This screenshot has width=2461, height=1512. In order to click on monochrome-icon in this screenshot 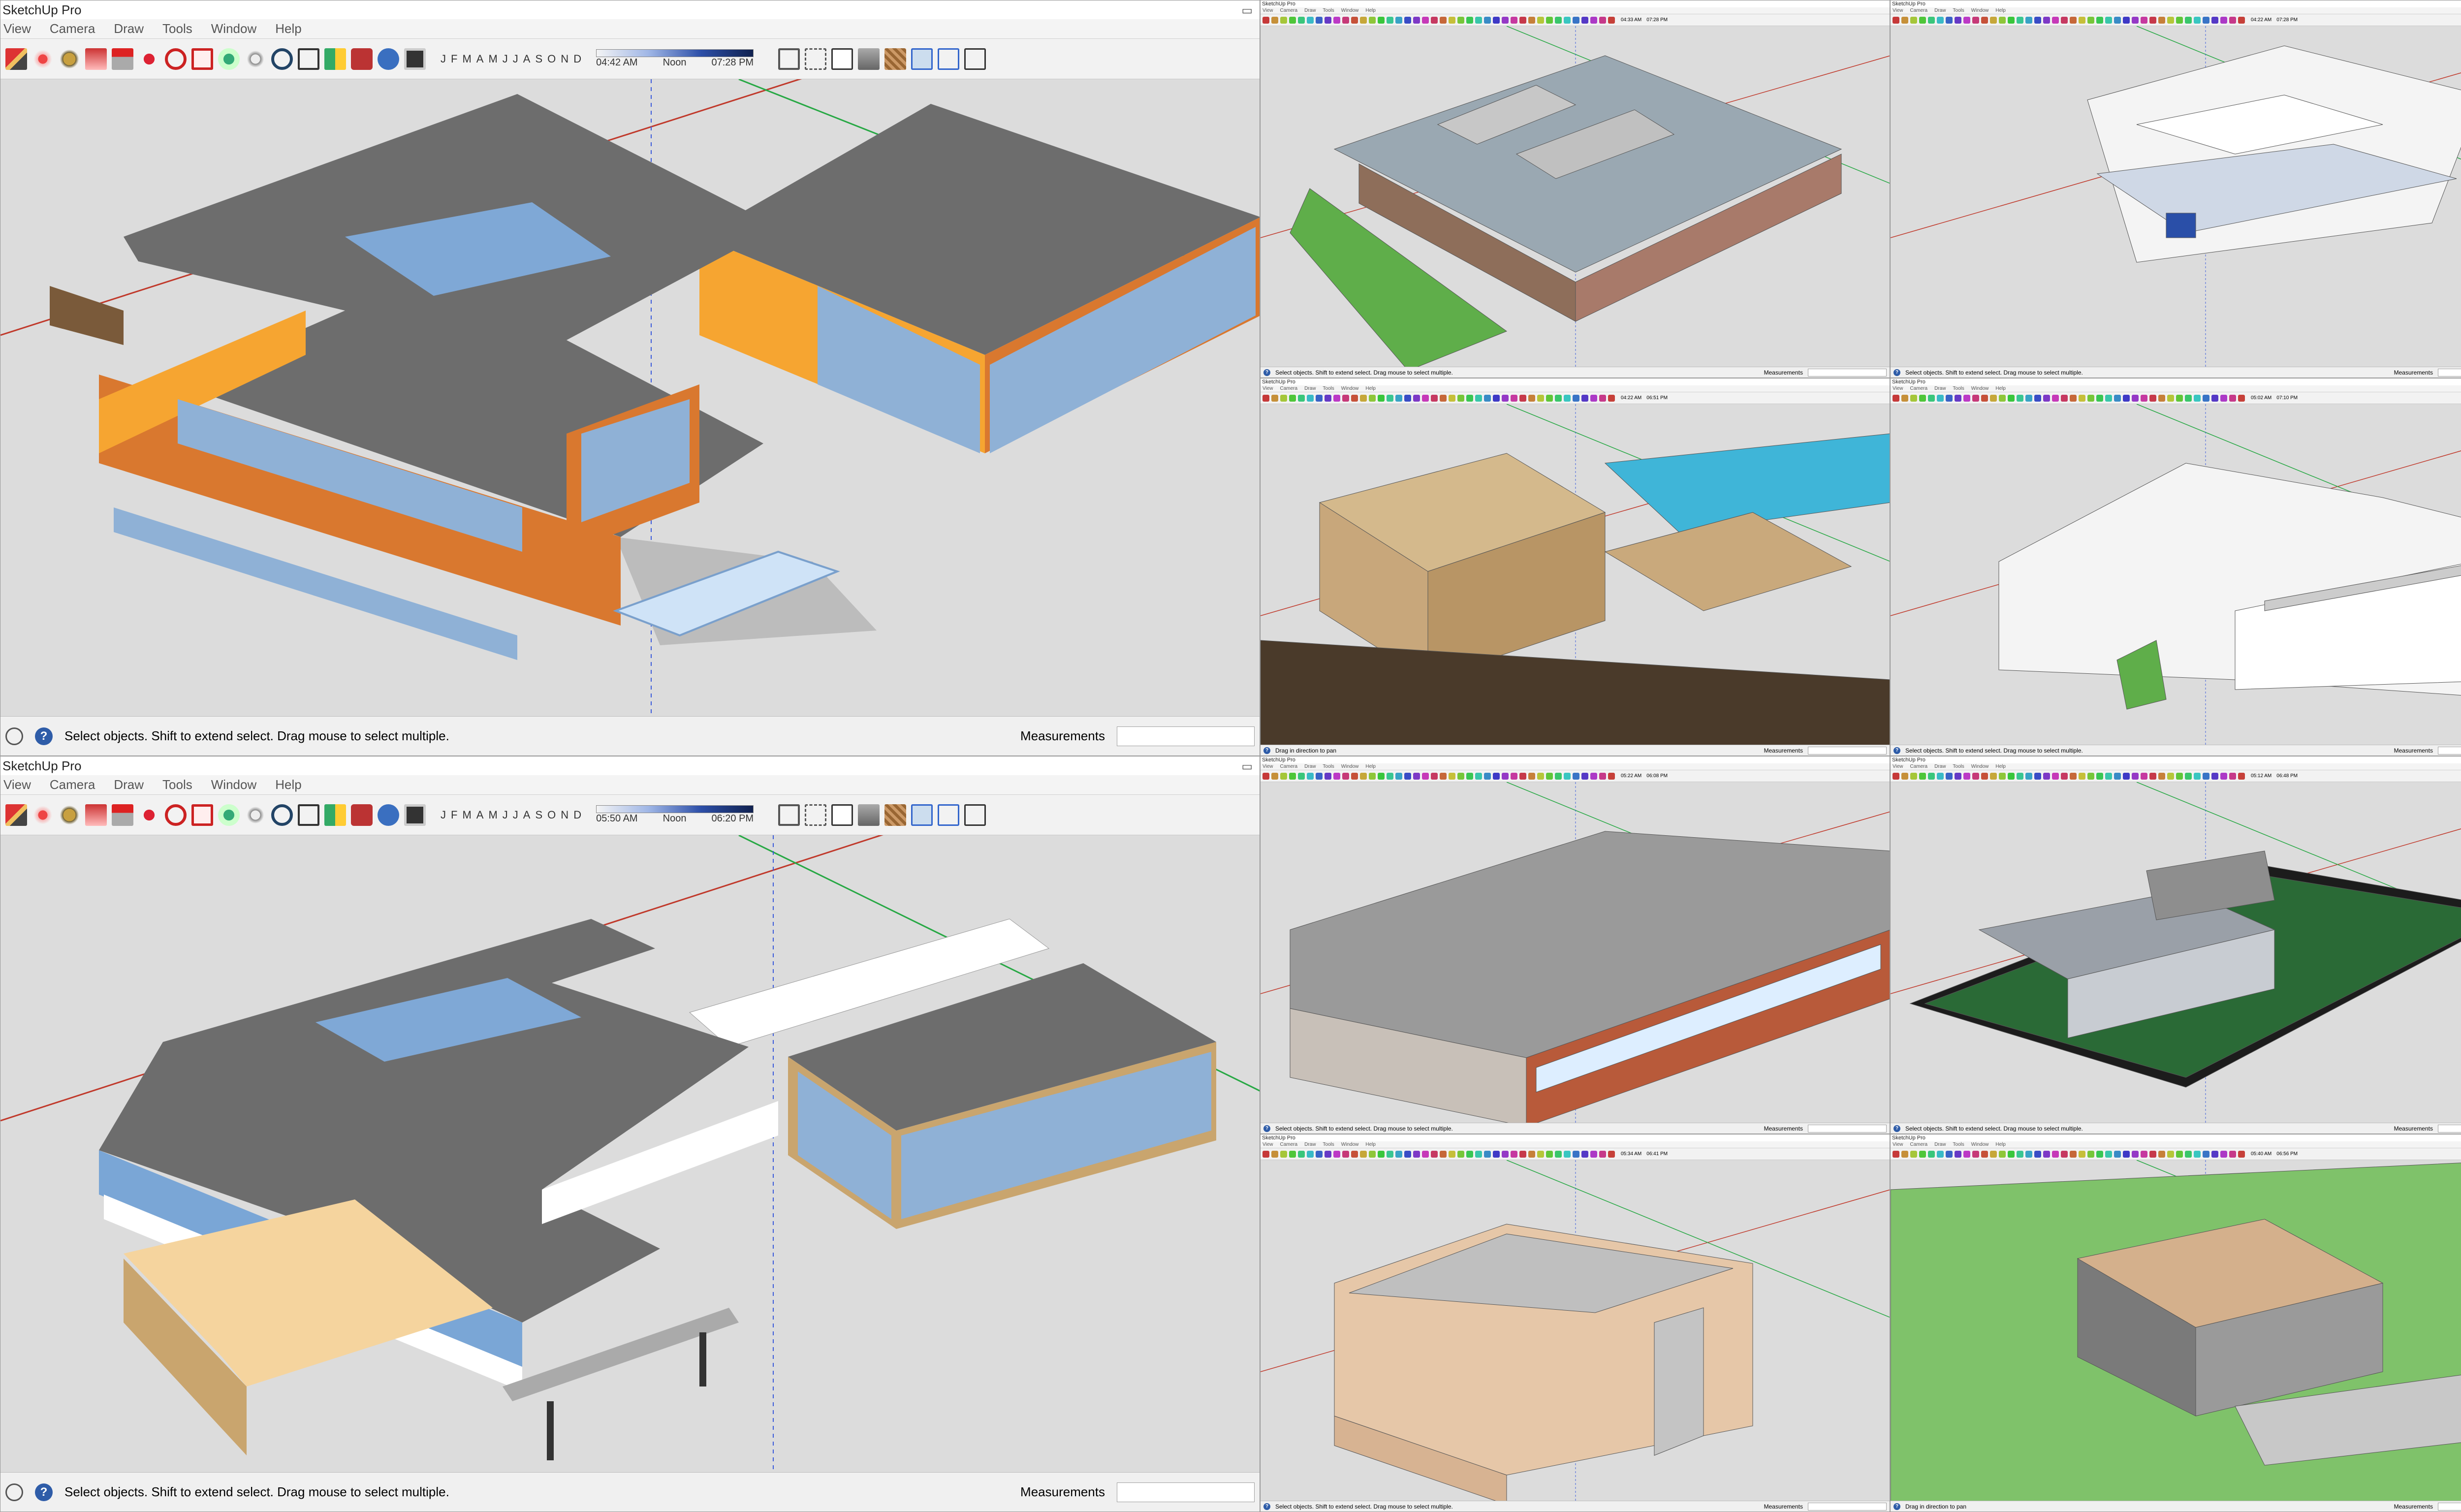, I will do `click(1460, 398)`.